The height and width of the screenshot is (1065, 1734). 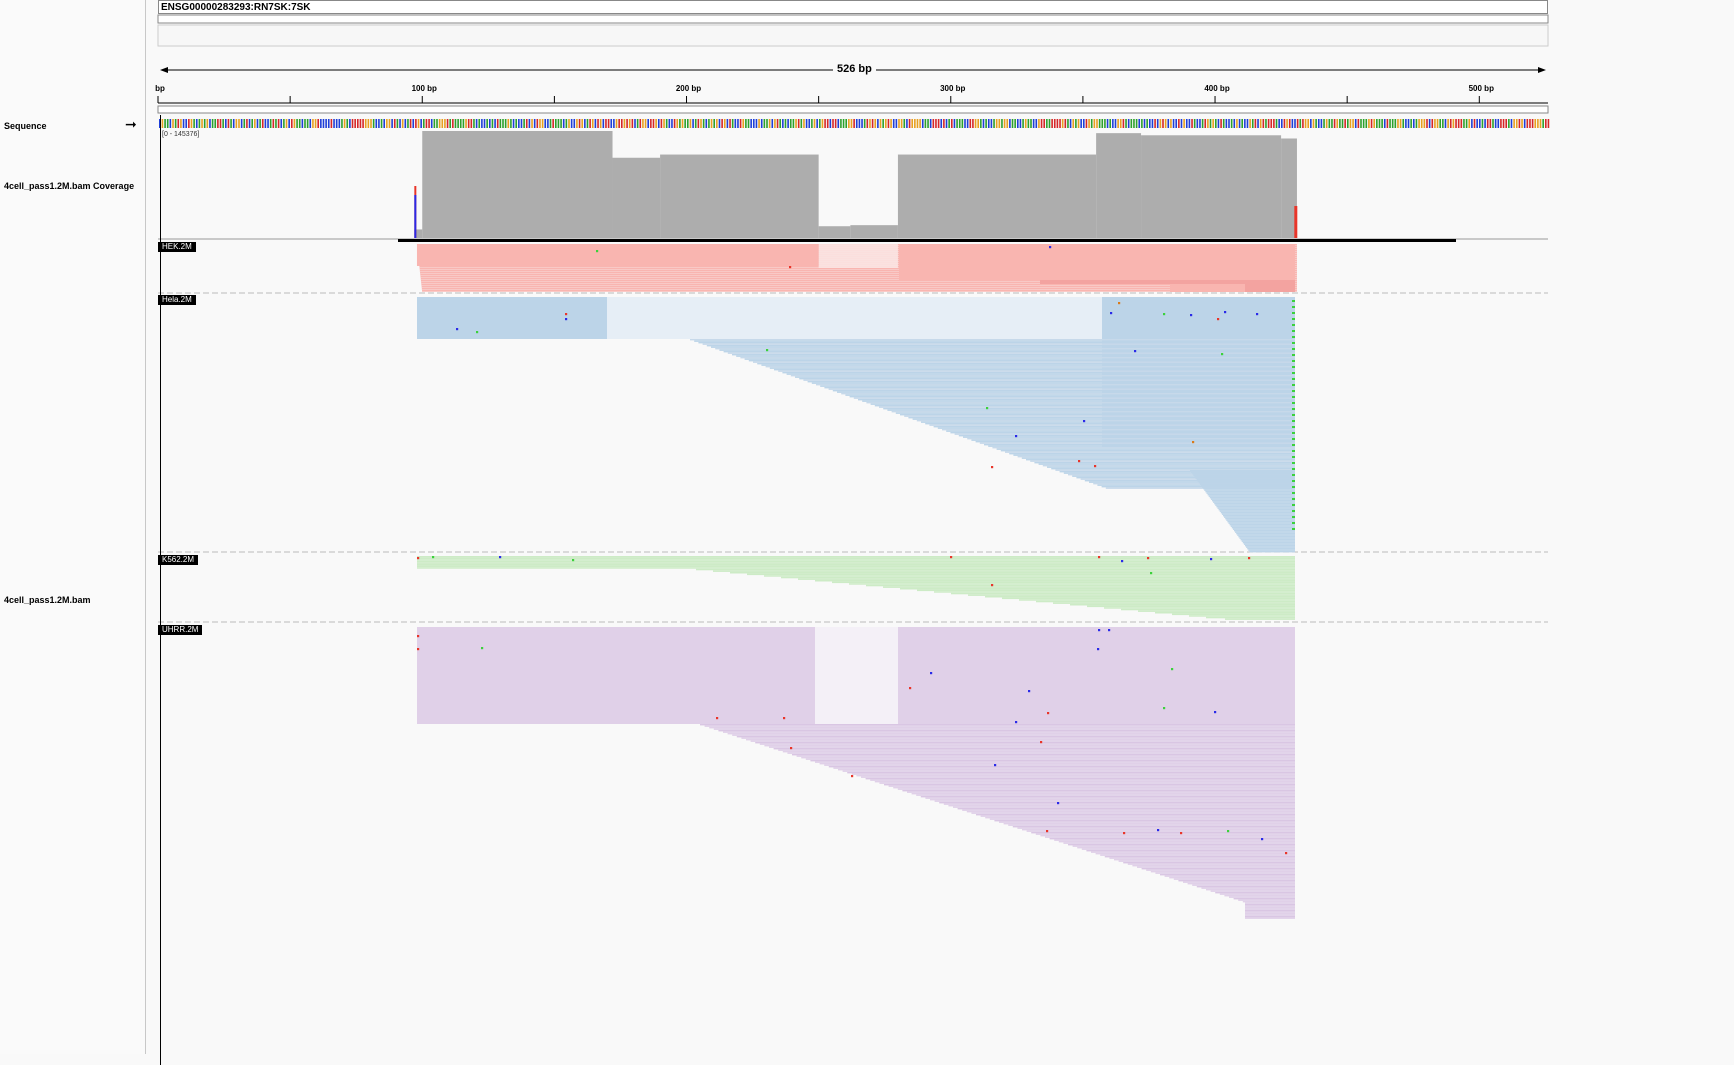 I want to click on read-block, so click(x=617, y=255).